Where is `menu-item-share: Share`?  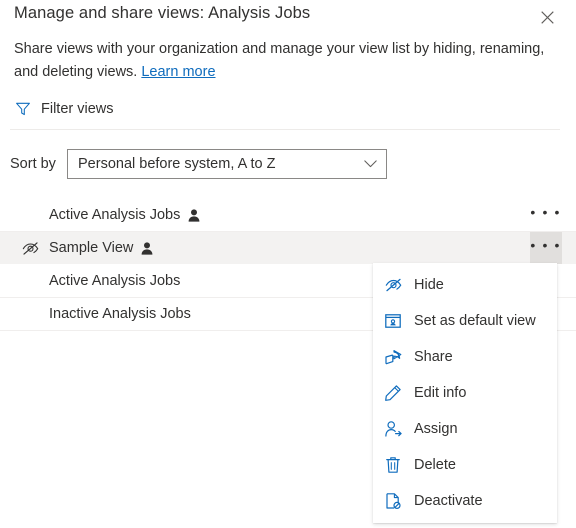
menu-item-share: Share is located at coordinates (465, 357).